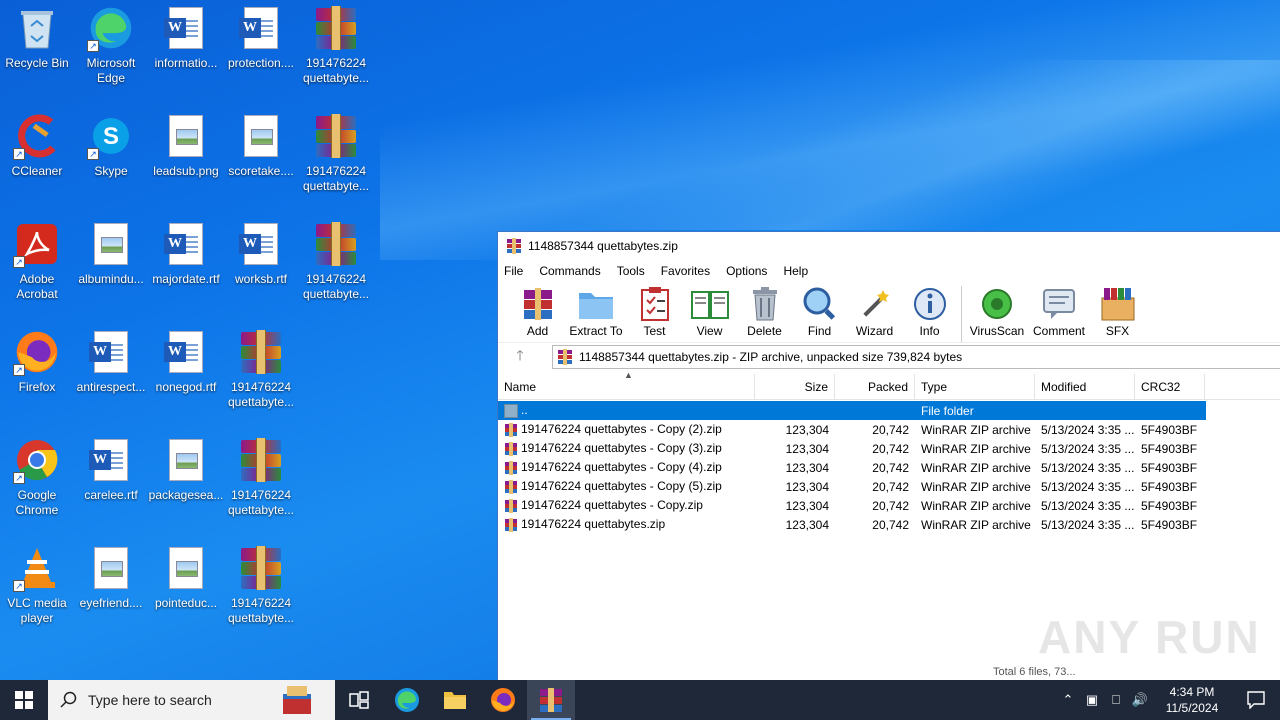  What do you see at coordinates (551, 700) in the screenshot?
I see `taskbar-winrar` at bounding box center [551, 700].